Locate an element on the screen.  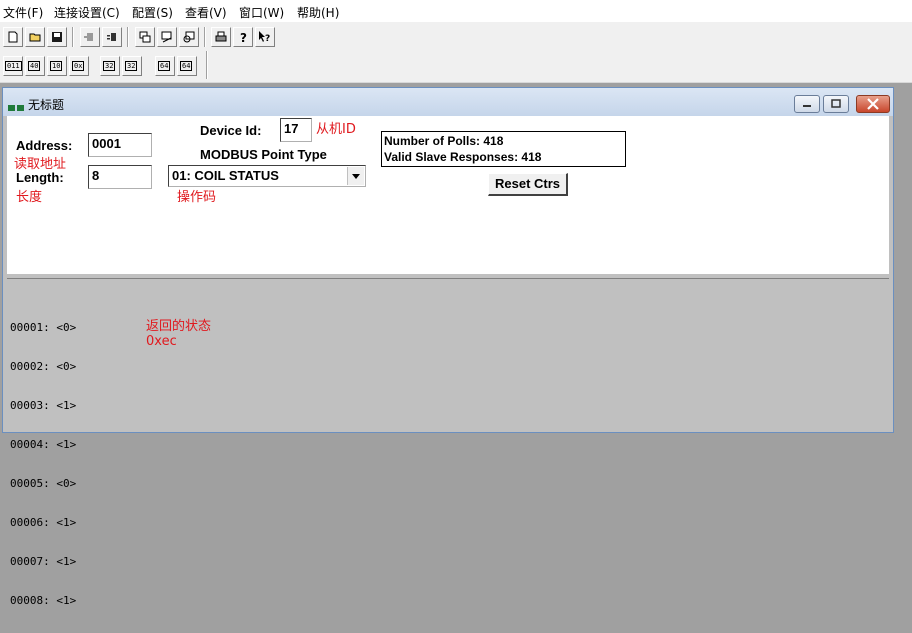
list-item: 00008: <1> is located at coordinates (43, 600).